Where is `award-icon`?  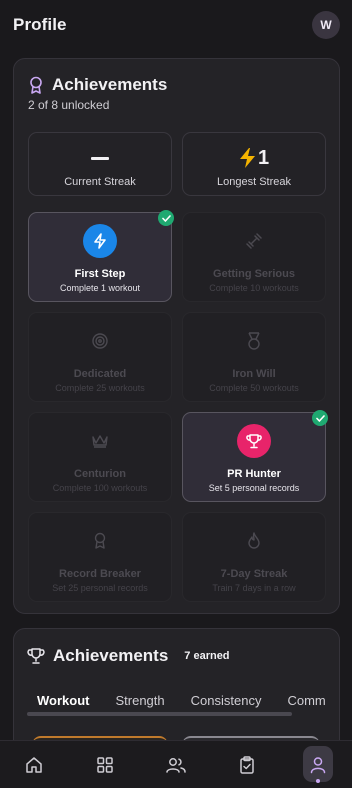 award-icon is located at coordinates (100, 540).